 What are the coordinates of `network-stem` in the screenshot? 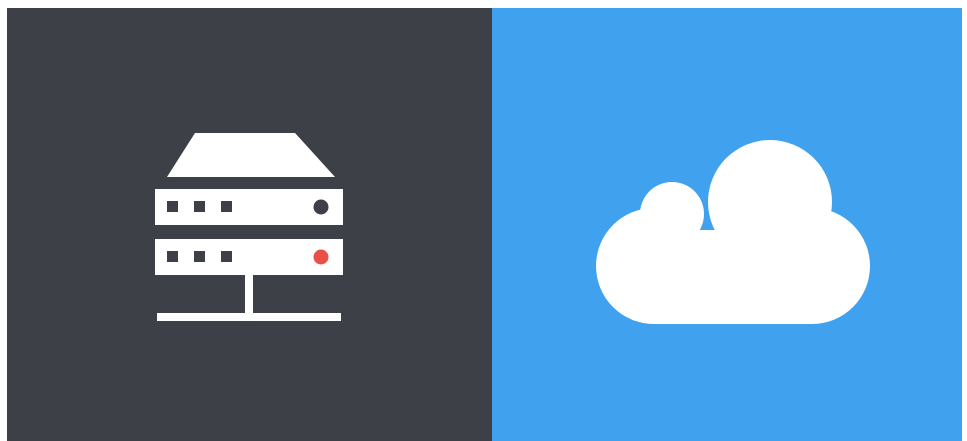 It's located at (249, 294).